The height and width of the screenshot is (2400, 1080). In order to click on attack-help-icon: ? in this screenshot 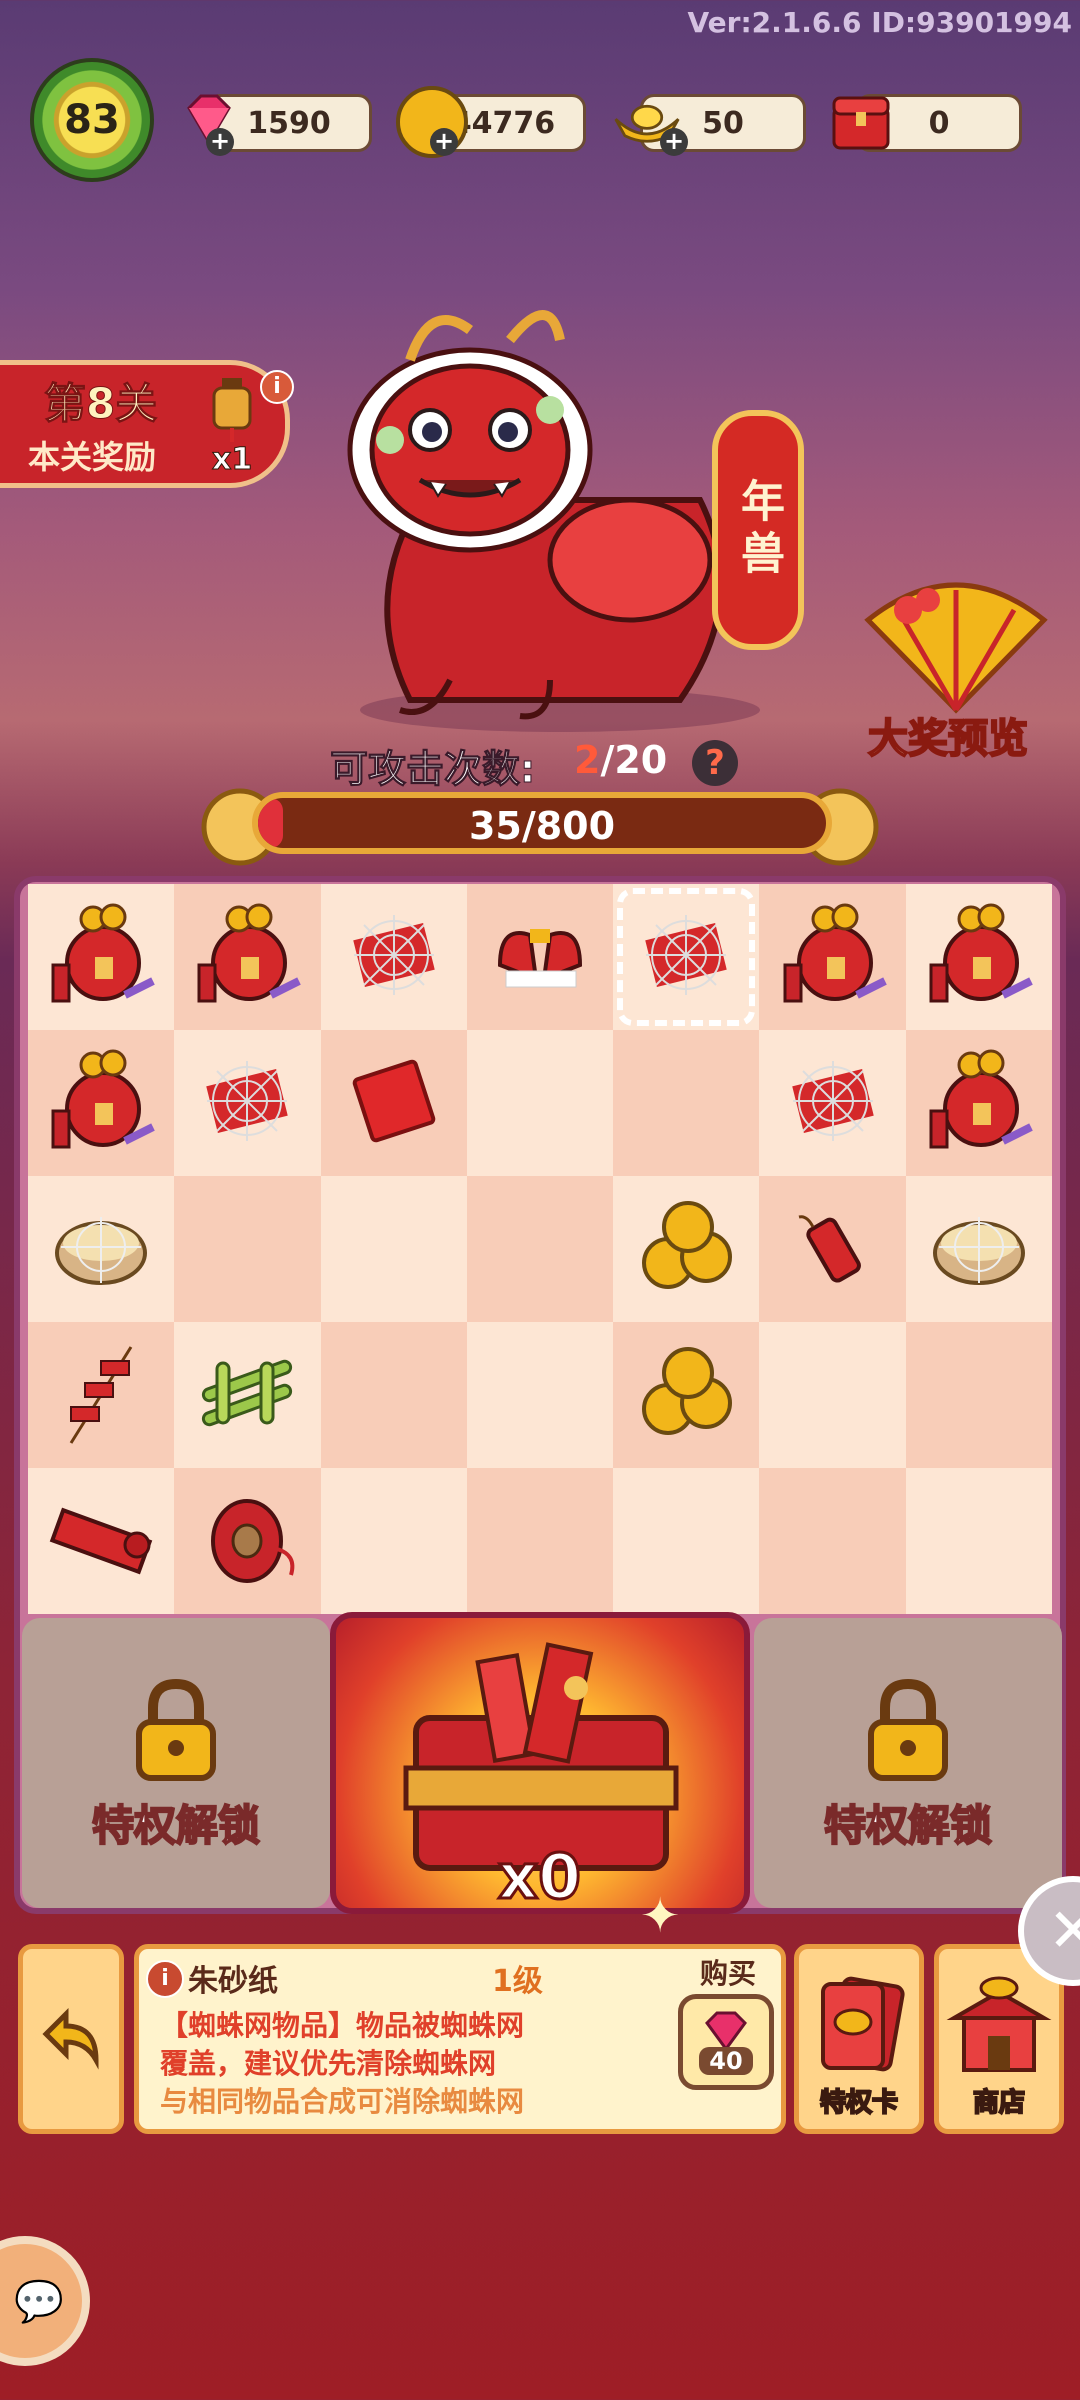, I will do `click(715, 763)`.